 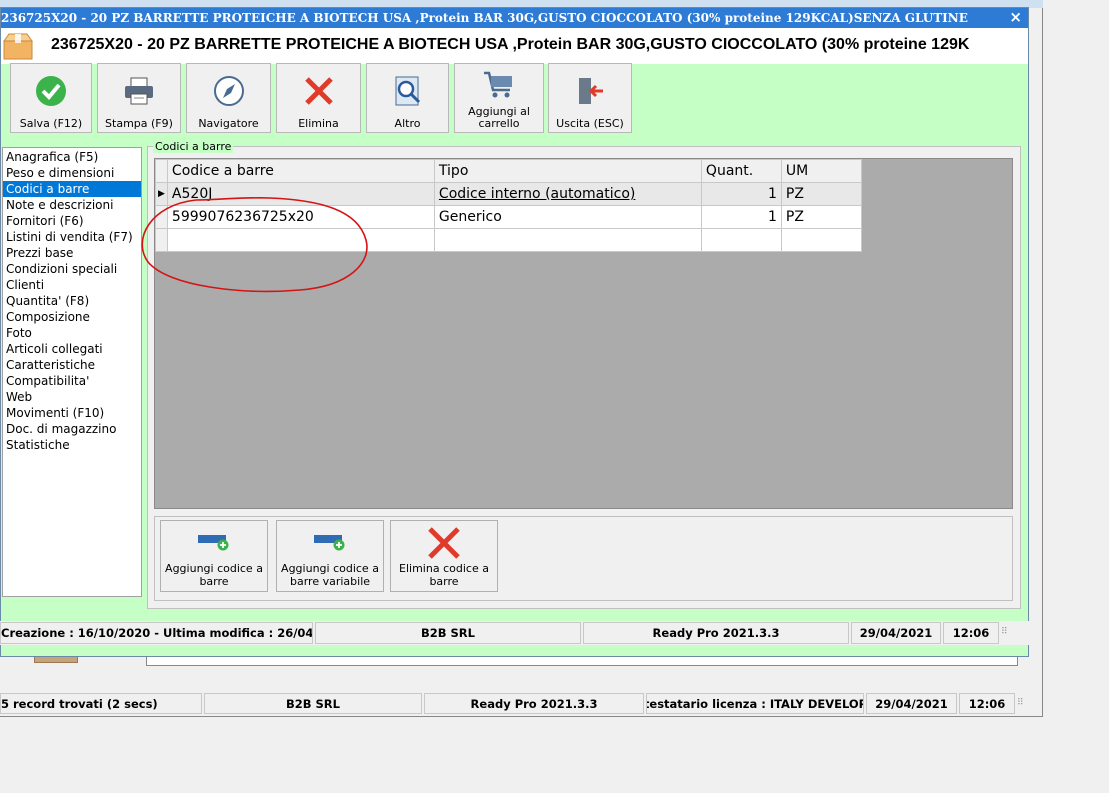 I want to click on barcode-cell: A520J, so click(x=300, y=194).